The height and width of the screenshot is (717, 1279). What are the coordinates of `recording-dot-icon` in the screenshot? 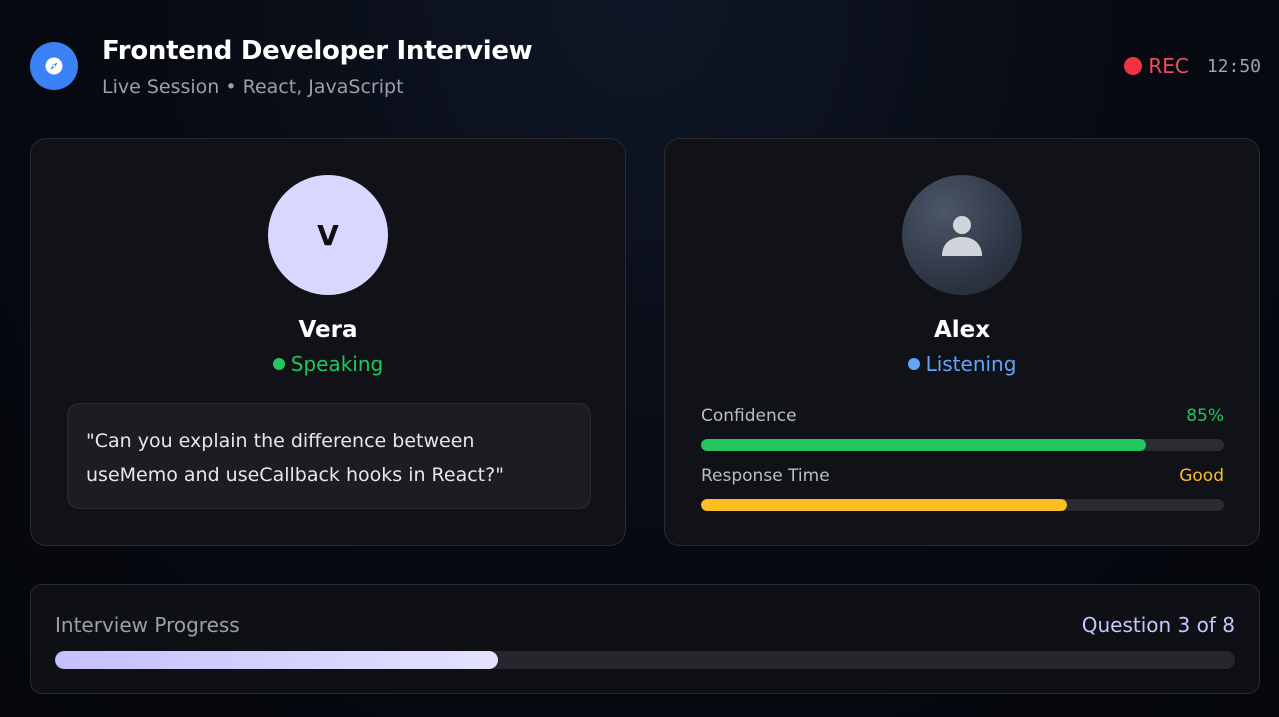 It's located at (1133, 66).